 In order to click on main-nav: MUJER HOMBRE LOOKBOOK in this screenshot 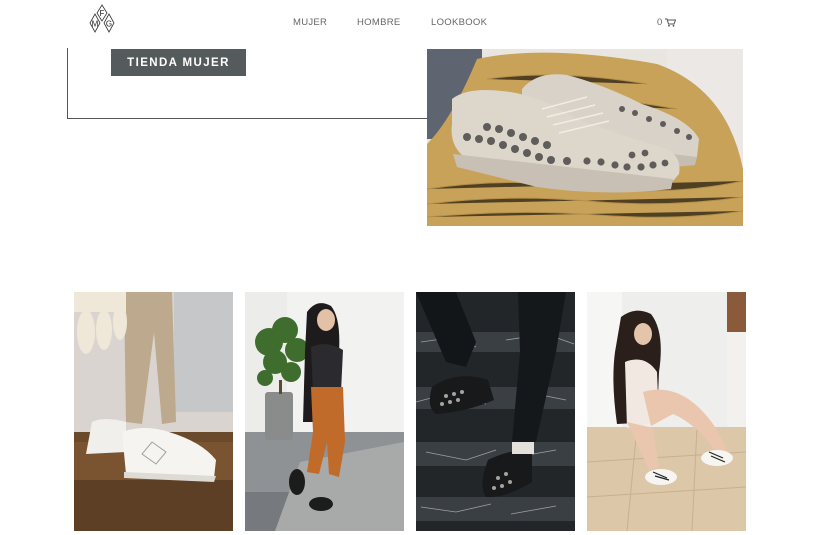, I will do `click(410, 25)`.